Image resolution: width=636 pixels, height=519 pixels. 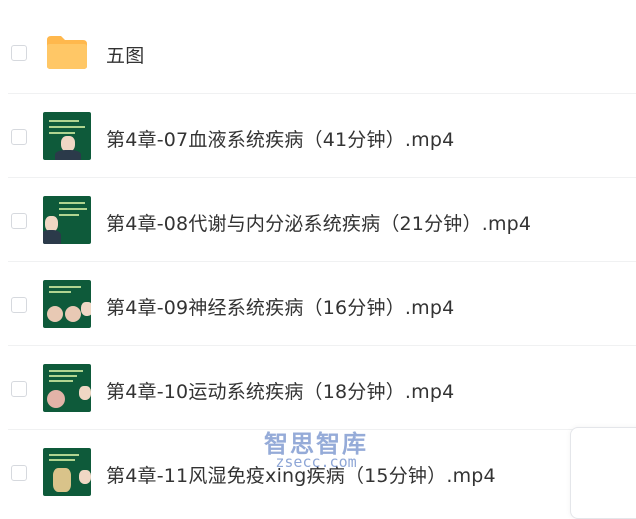 What do you see at coordinates (280, 390) in the screenshot?
I see `file-name: 第4章-10运动系统疾病（18分钟）.mp4` at bounding box center [280, 390].